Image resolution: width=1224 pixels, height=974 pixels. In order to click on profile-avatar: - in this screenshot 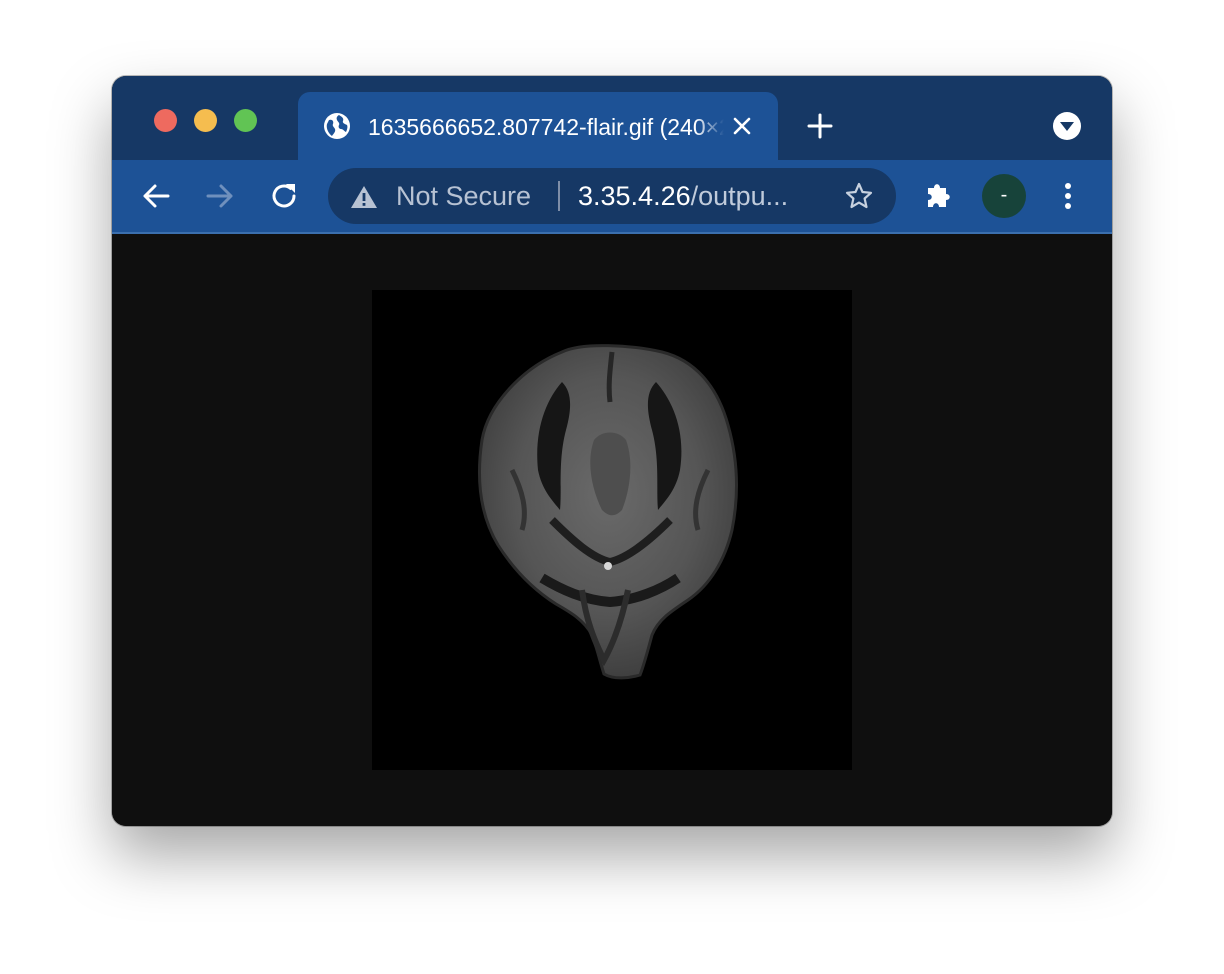, I will do `click(1004, 196)`.